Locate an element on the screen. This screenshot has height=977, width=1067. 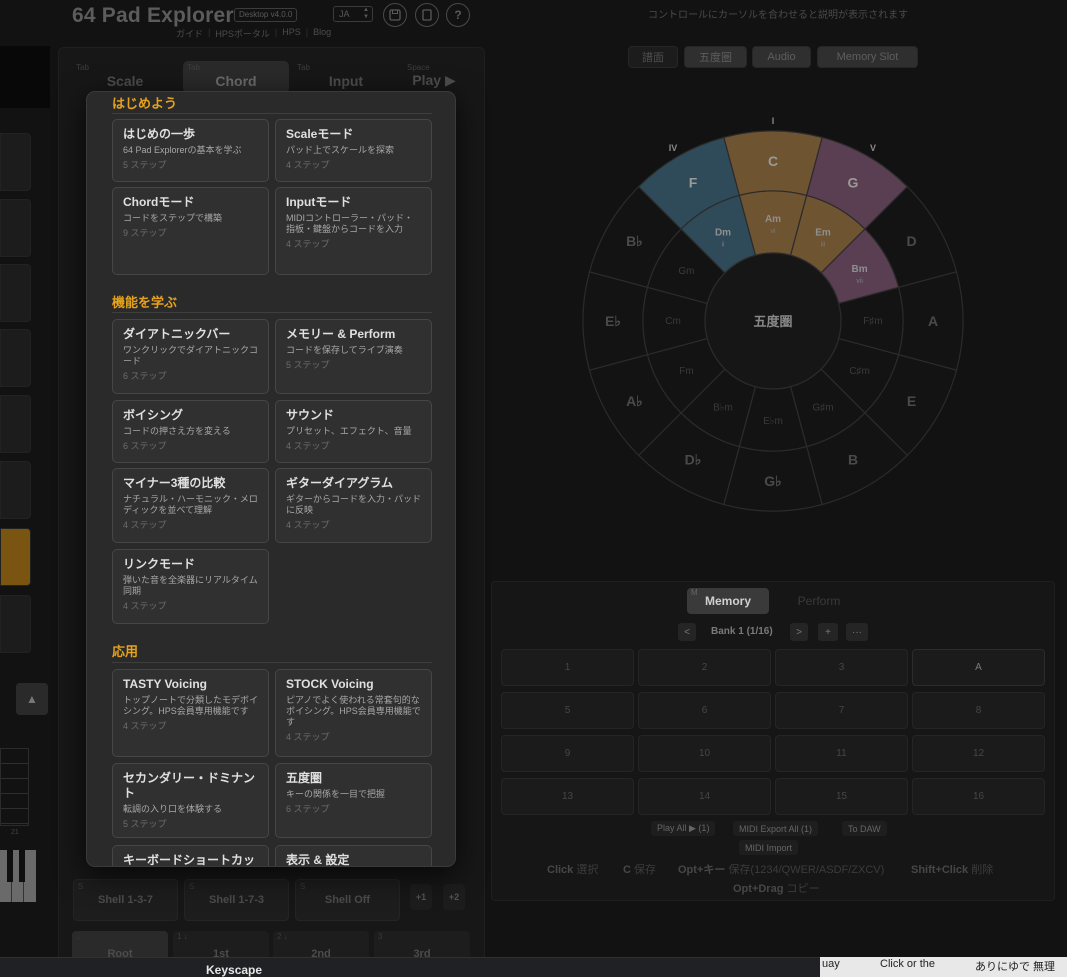
tab-score: 譜面 is located at coordinates (653, 57).